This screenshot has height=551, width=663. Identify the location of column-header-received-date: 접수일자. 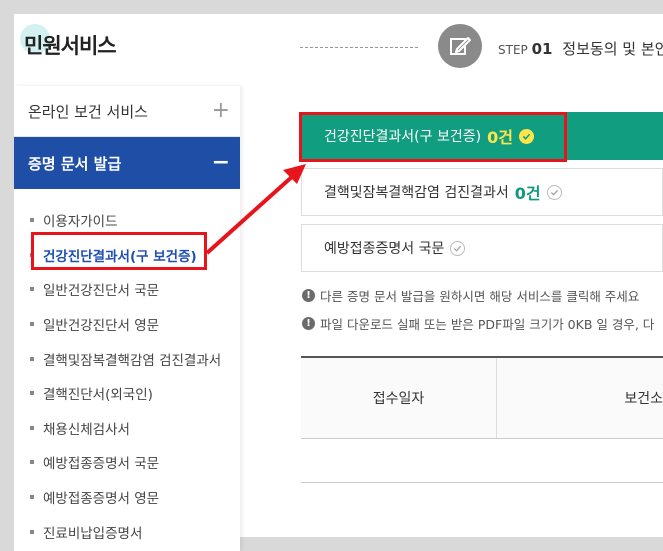
(398, 399).